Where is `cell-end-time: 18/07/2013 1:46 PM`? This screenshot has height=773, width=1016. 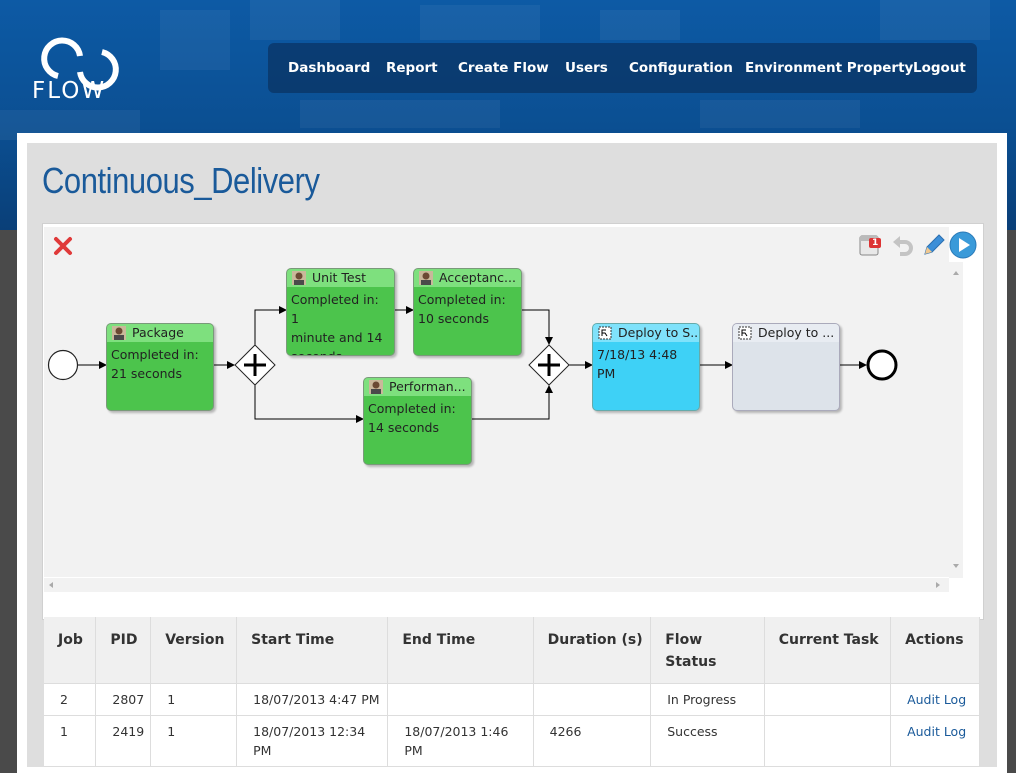 cell-end-time: 18/07/2013 1:46 PM is located at coordinates (460, 741).